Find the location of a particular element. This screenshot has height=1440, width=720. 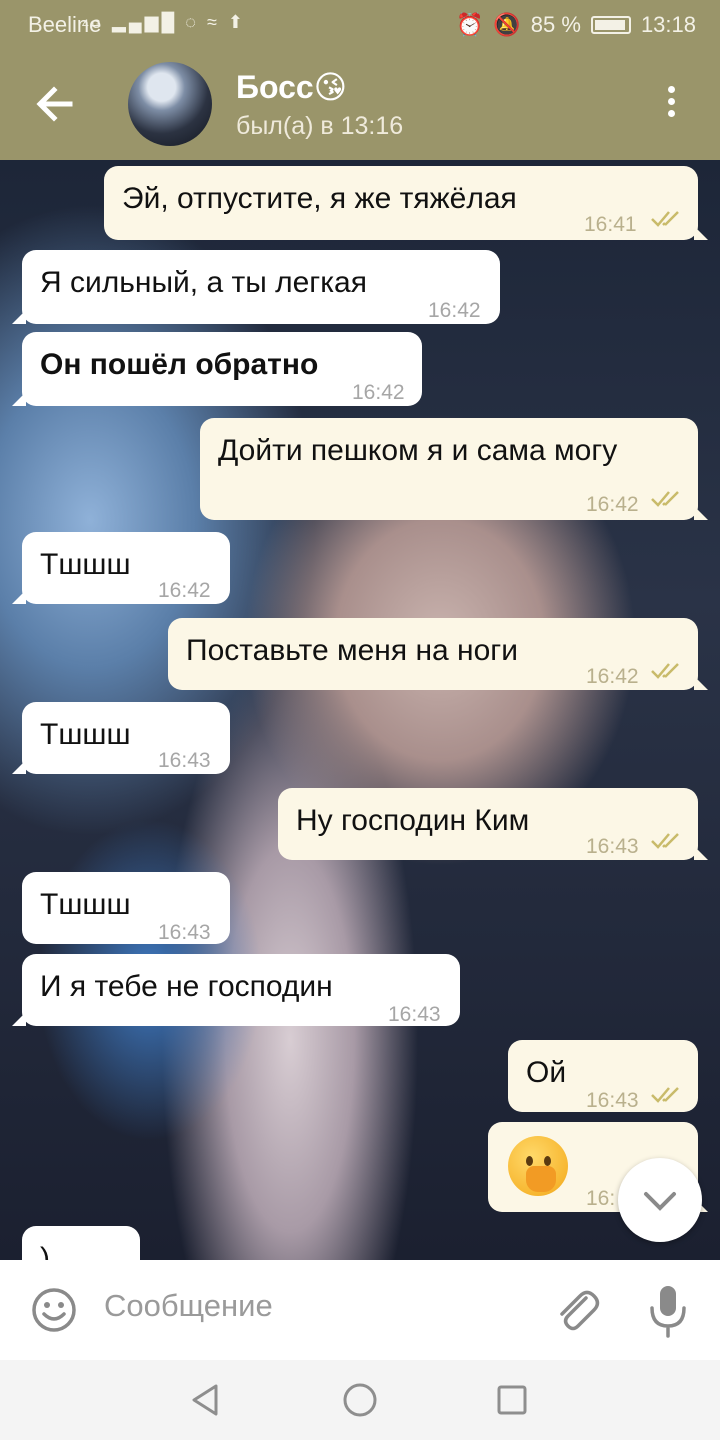

scroll-down-button is located at coordinates (660, 1200).